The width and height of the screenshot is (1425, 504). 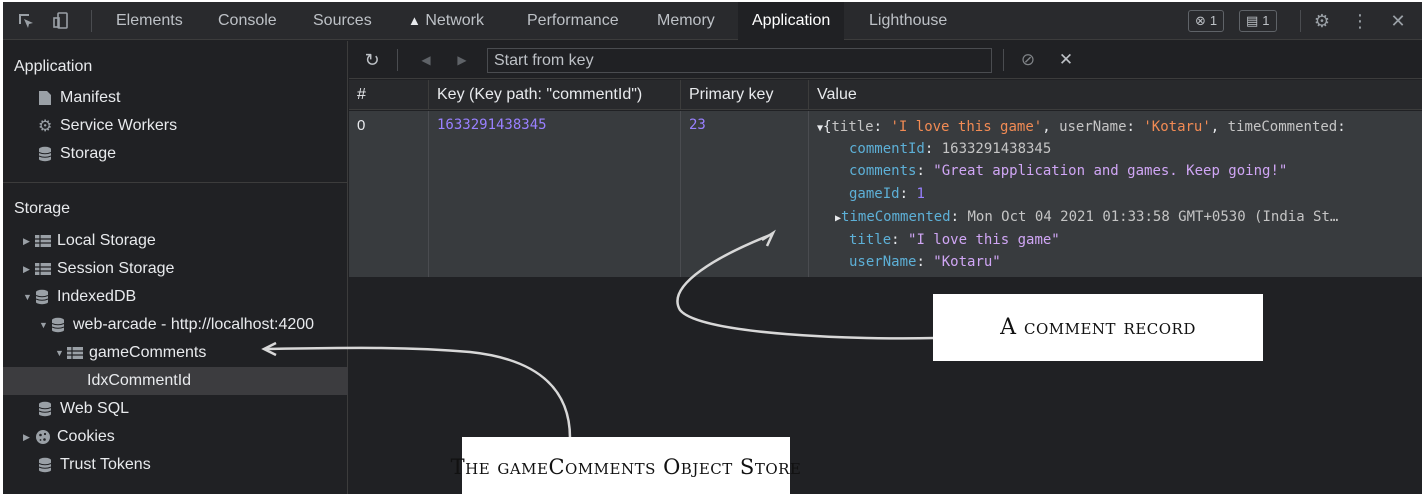 I want to click on errors-badge: ⊗ 1, so click(x=1206, y=21).